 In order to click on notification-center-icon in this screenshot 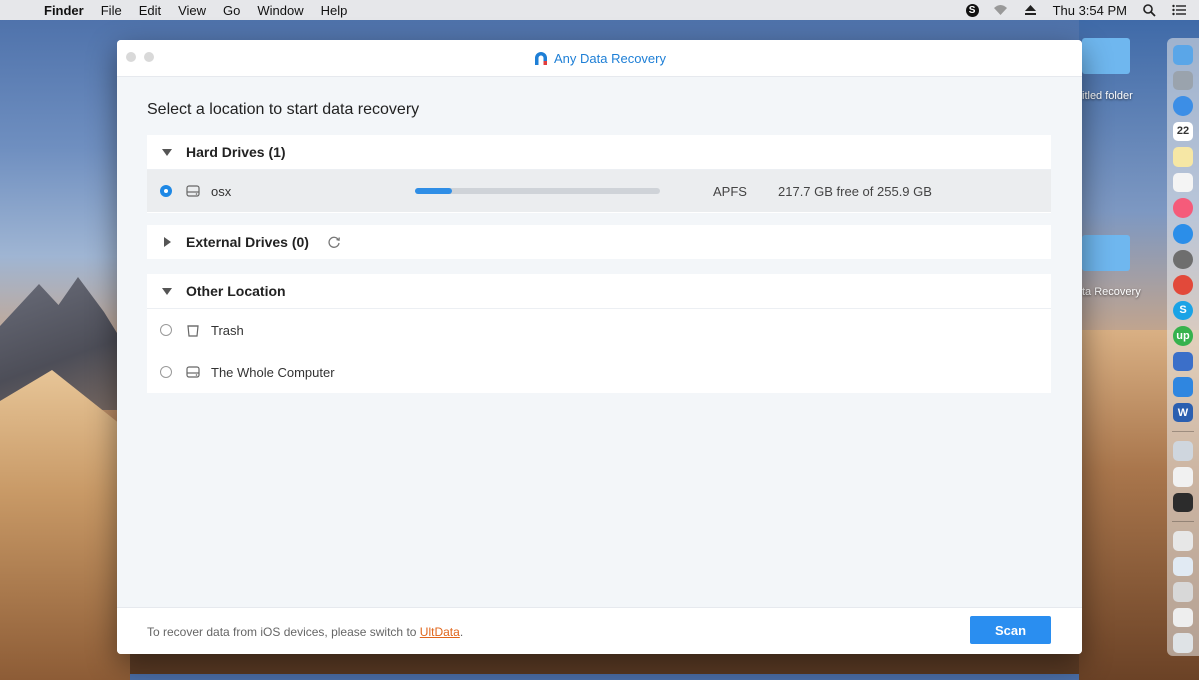, I will do `click(1179, 10)`.